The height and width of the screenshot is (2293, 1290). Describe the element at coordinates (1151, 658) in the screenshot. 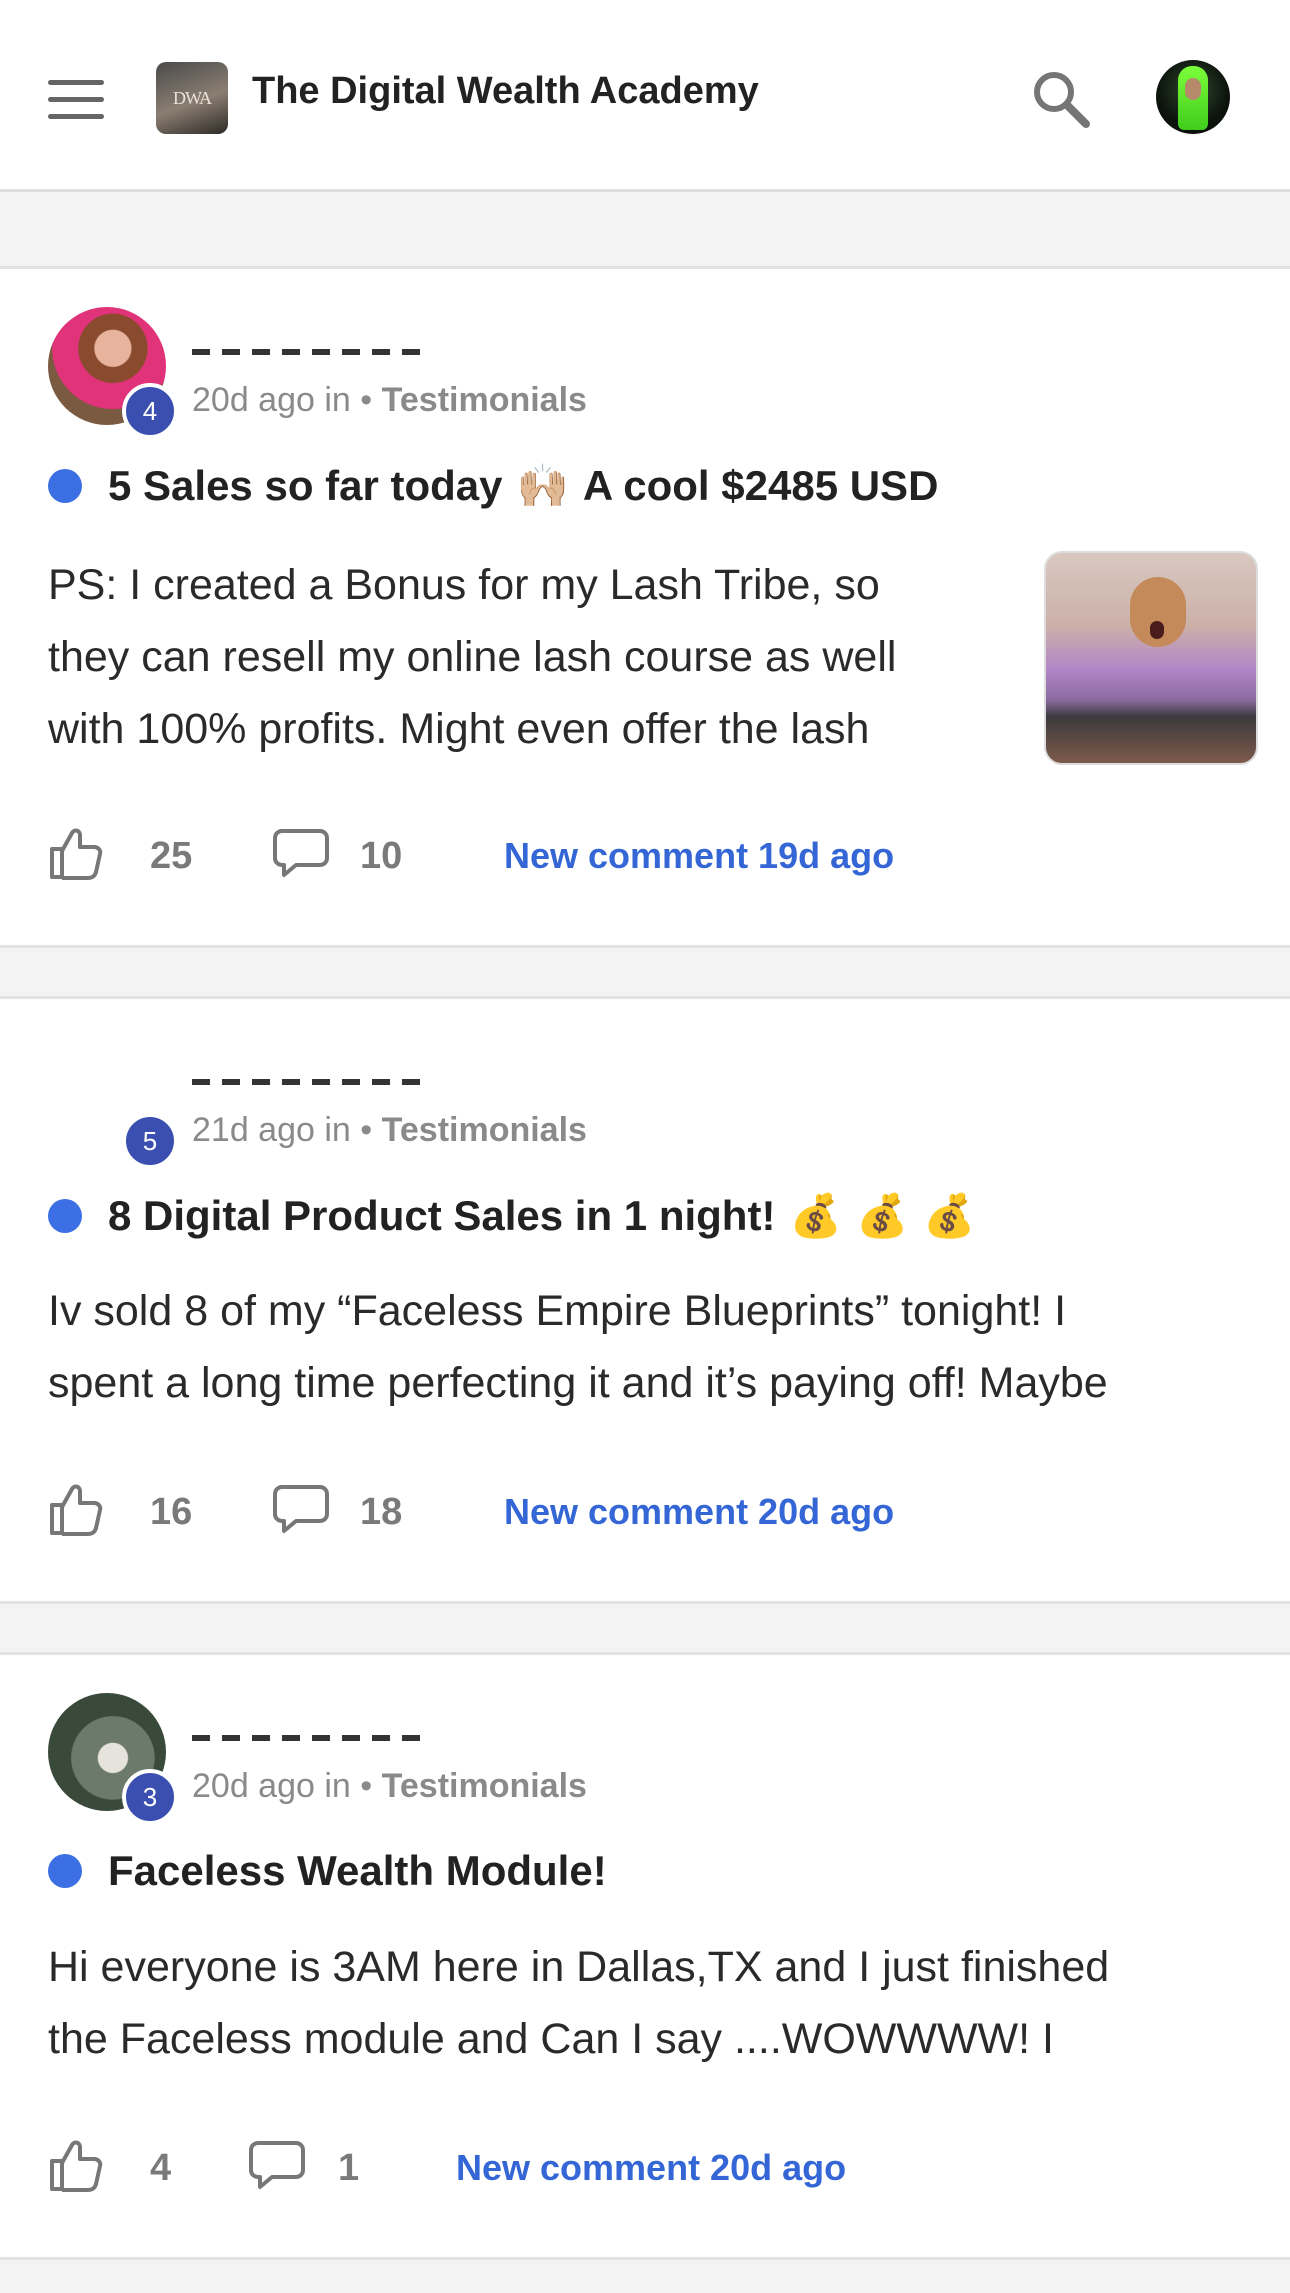

I see `post-thumbnail-image` at that location.